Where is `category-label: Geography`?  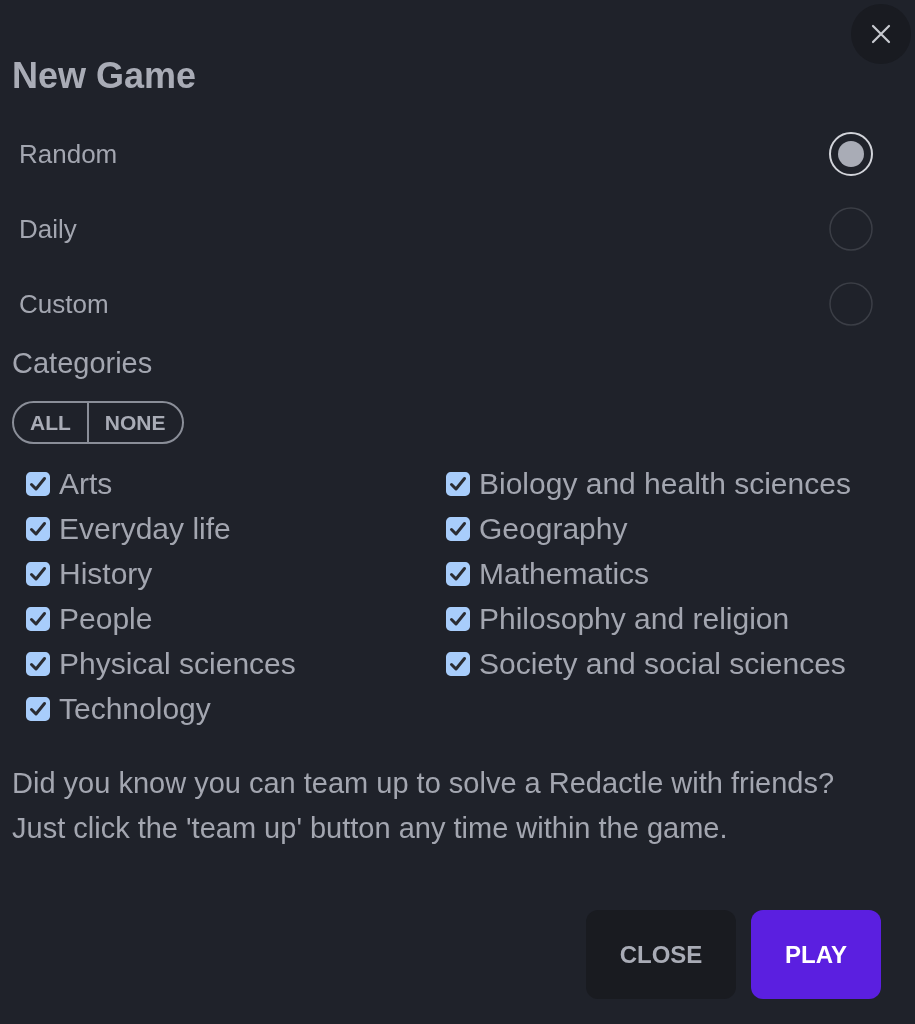 category-label: Geography is located at coordinates (553, 528).